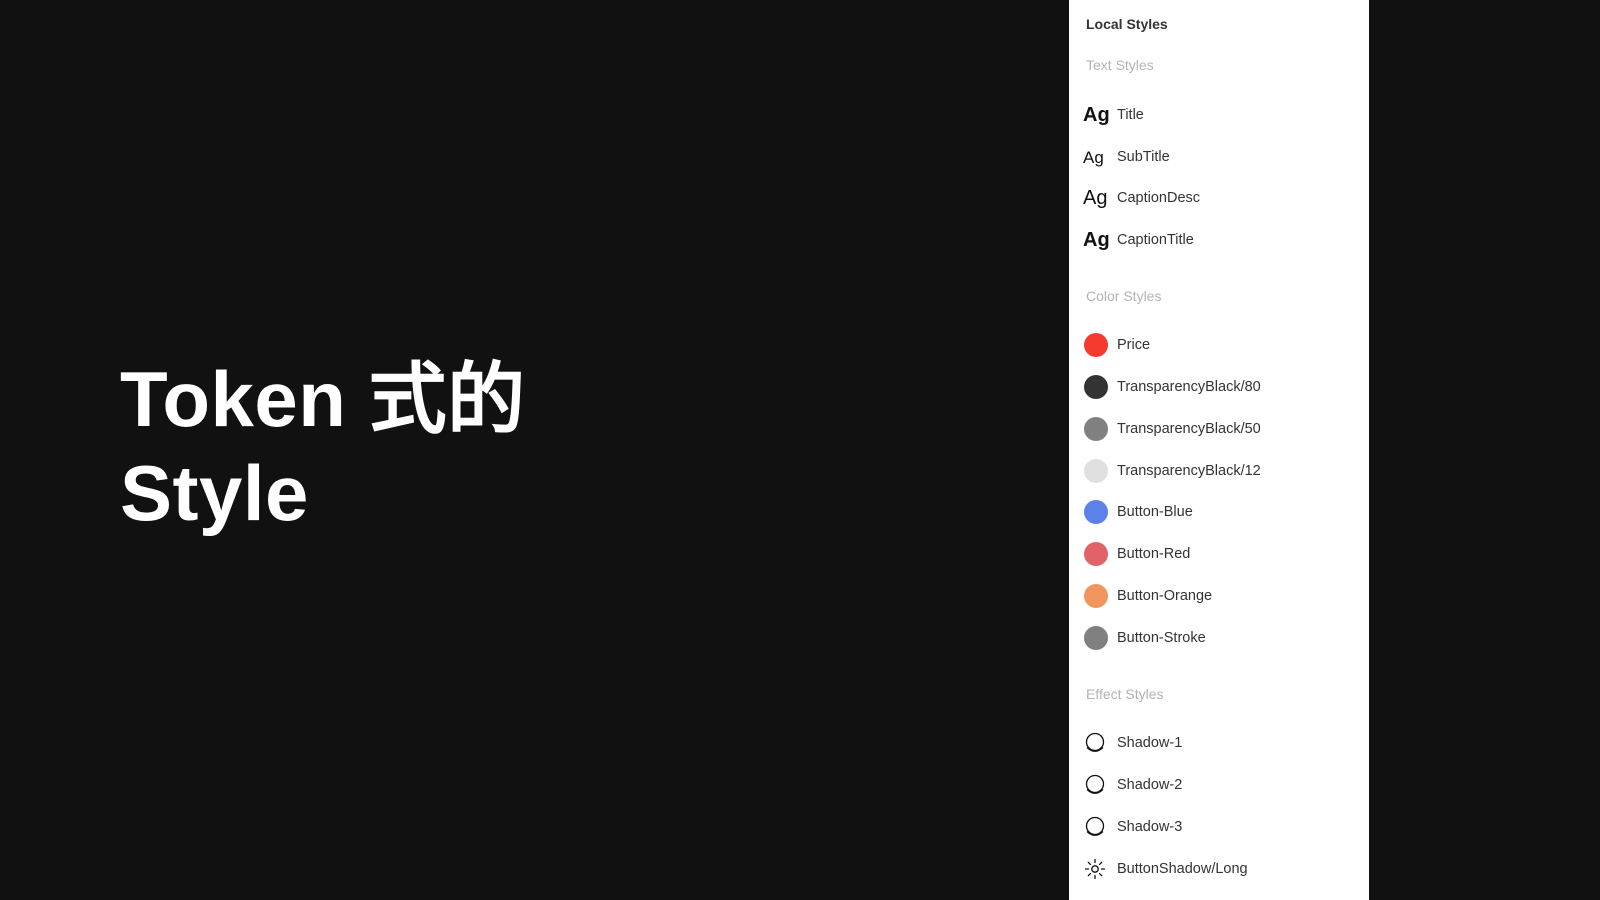 This screenshot has width=1600, height=900. Describe the element at coordinates (1223, 512) in the screenshot. I see `color-style-item-button-blue: Button-Blue` at that location.